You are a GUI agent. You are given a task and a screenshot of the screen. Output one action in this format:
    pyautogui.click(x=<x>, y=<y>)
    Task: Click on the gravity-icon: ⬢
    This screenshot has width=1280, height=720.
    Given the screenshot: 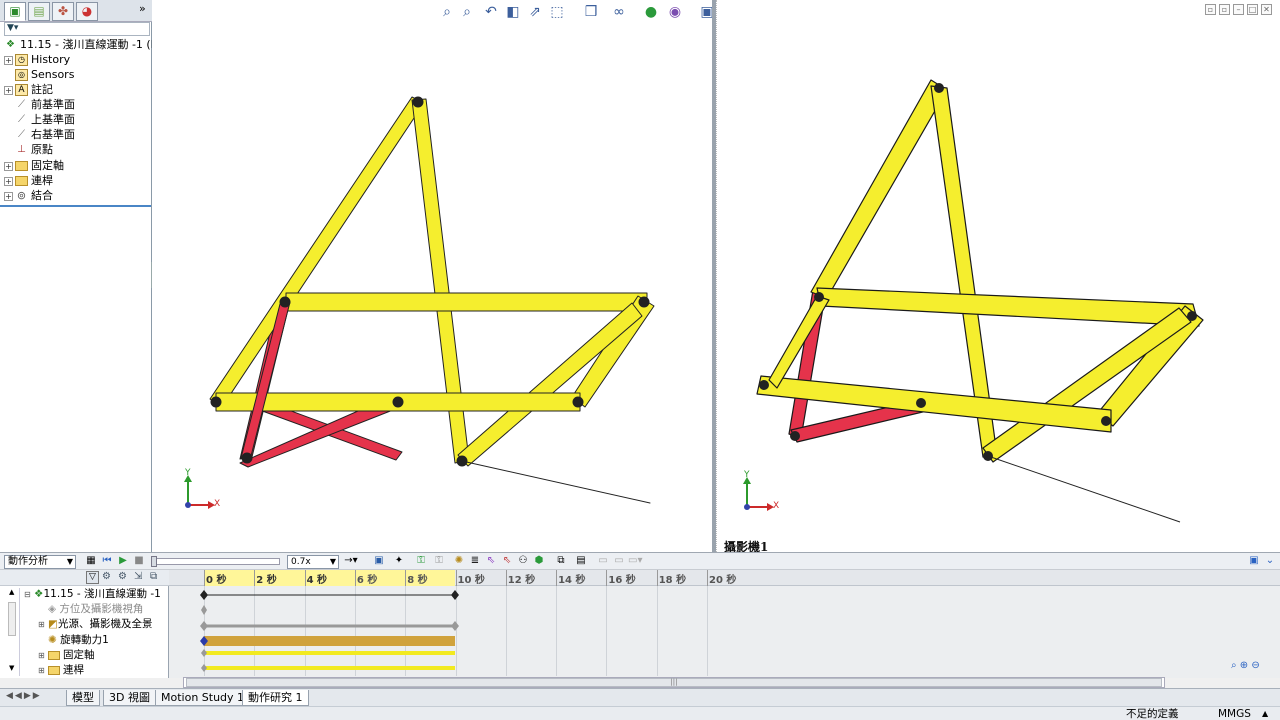 What is the action you would take?
    pyautogui.click(x=539, y=561)
    